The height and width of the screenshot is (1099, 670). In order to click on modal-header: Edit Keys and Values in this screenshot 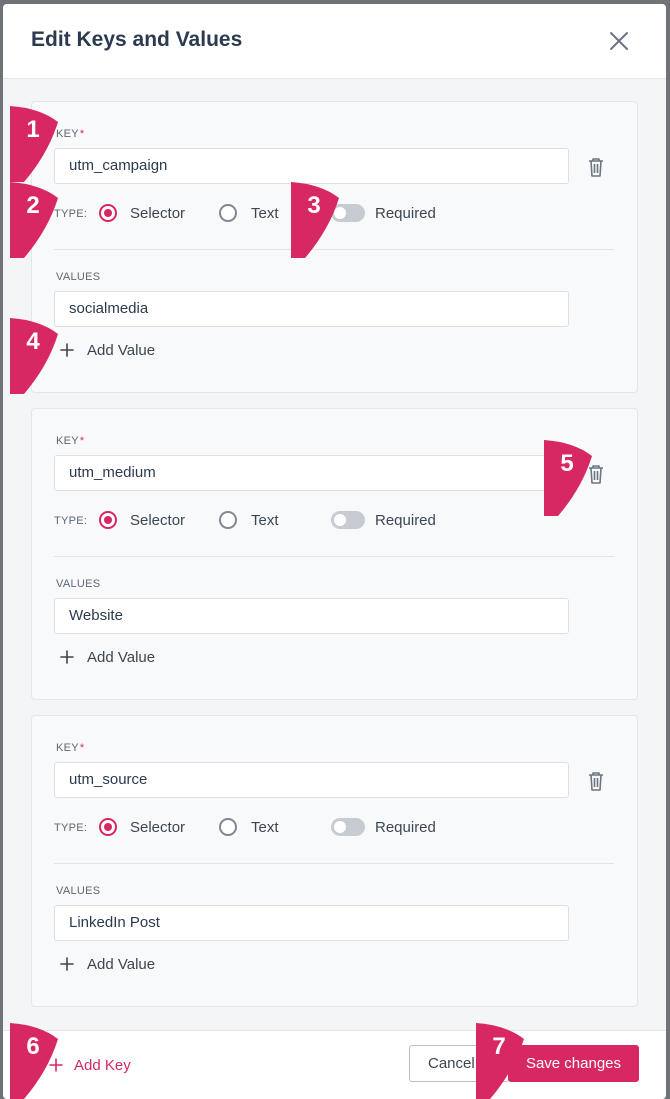, I will do `click(334, 41)`.